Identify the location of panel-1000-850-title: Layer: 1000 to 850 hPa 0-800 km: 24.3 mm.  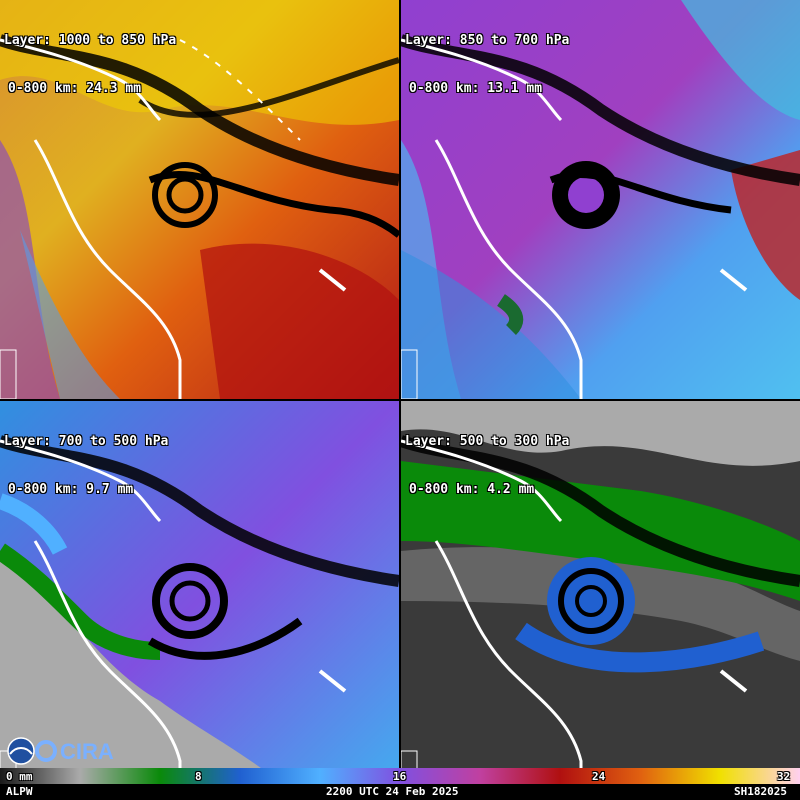
(90, 65).